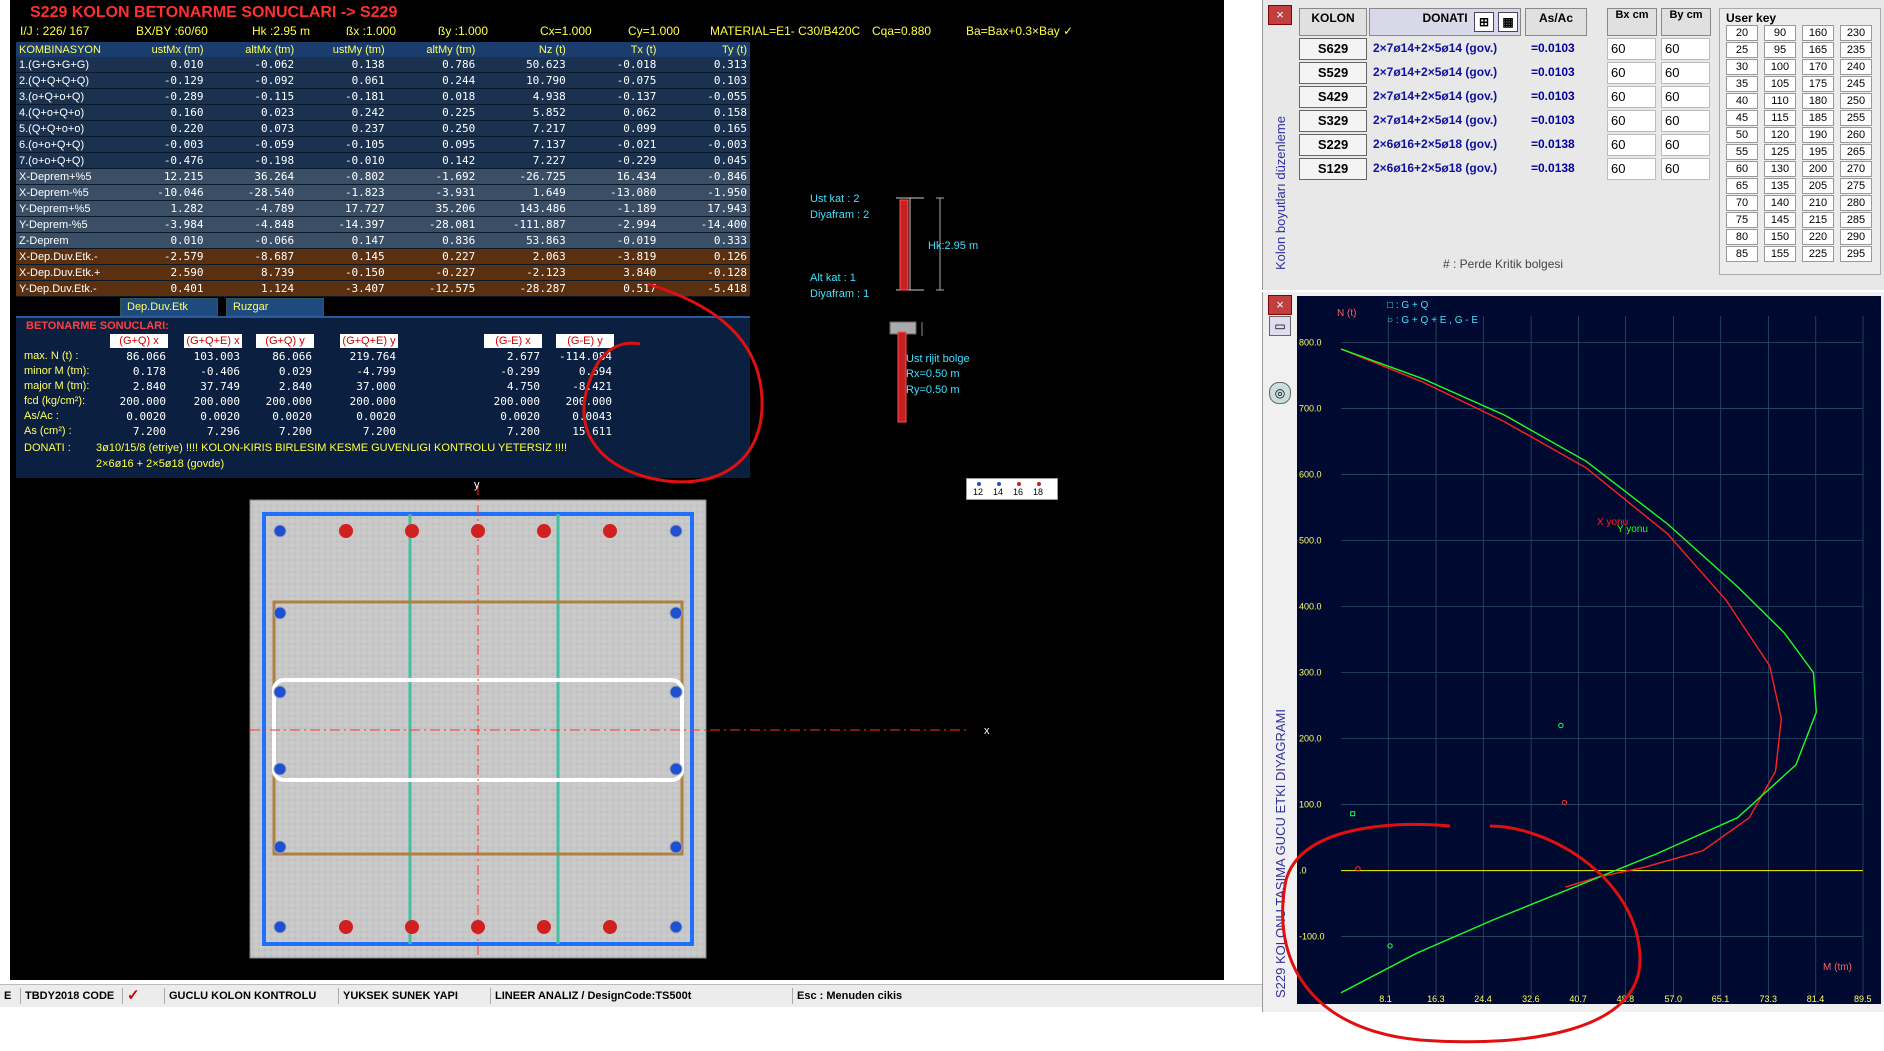  Describe the element at coordinates (1742, 152) in the screenshot. I see `user-key-button: 55` at that location.